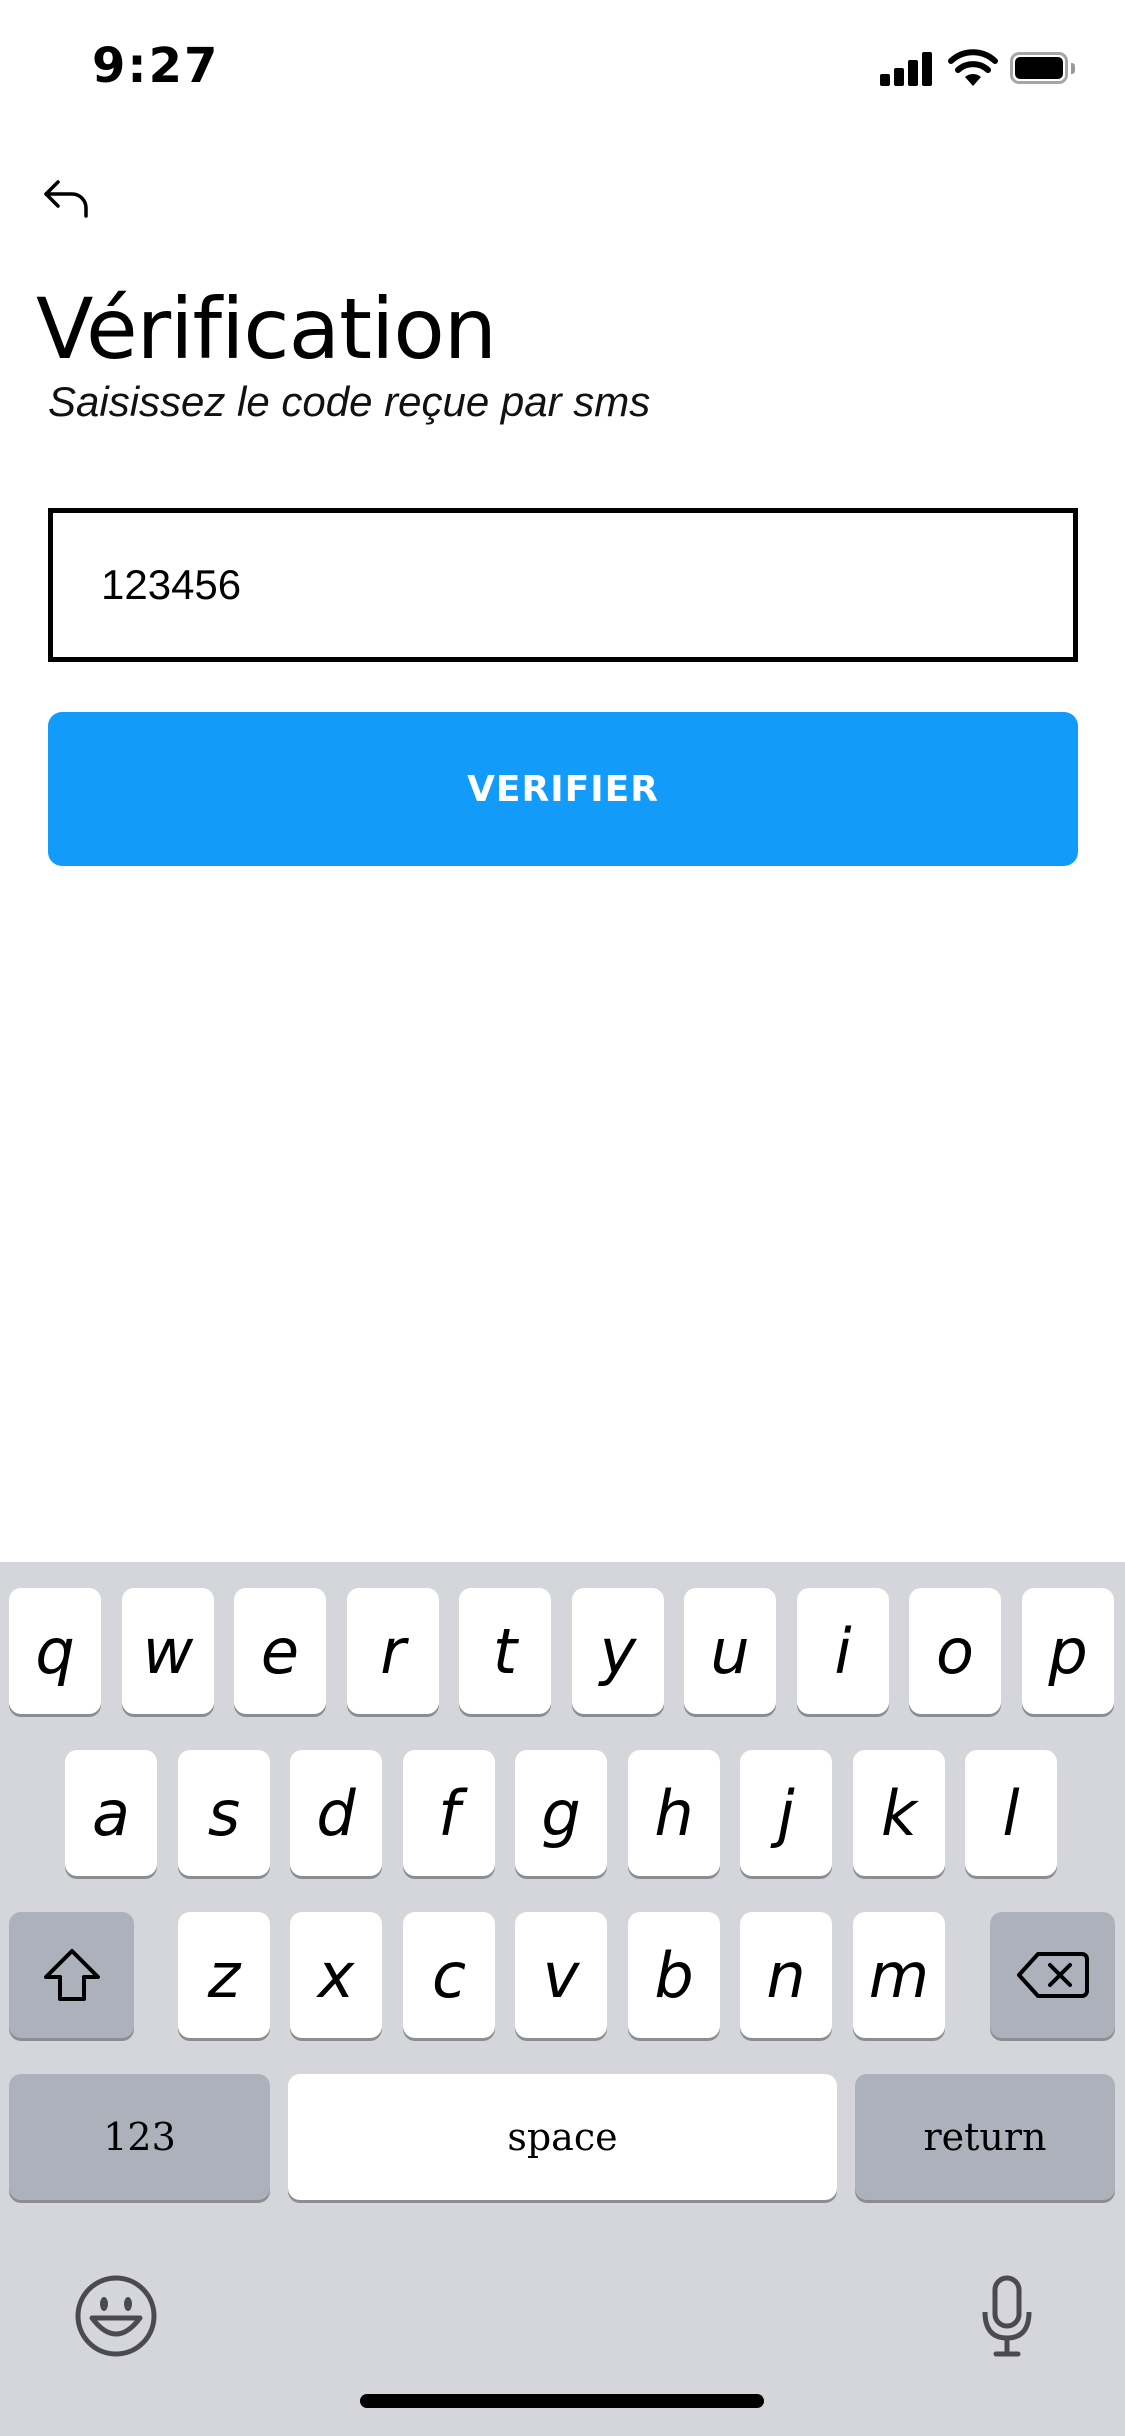 The image size is (1125, 2436). What do you see at coordinates (786, 1975) in the screenshot?
I see `key-n: n` at bounding box center [786, 1975].